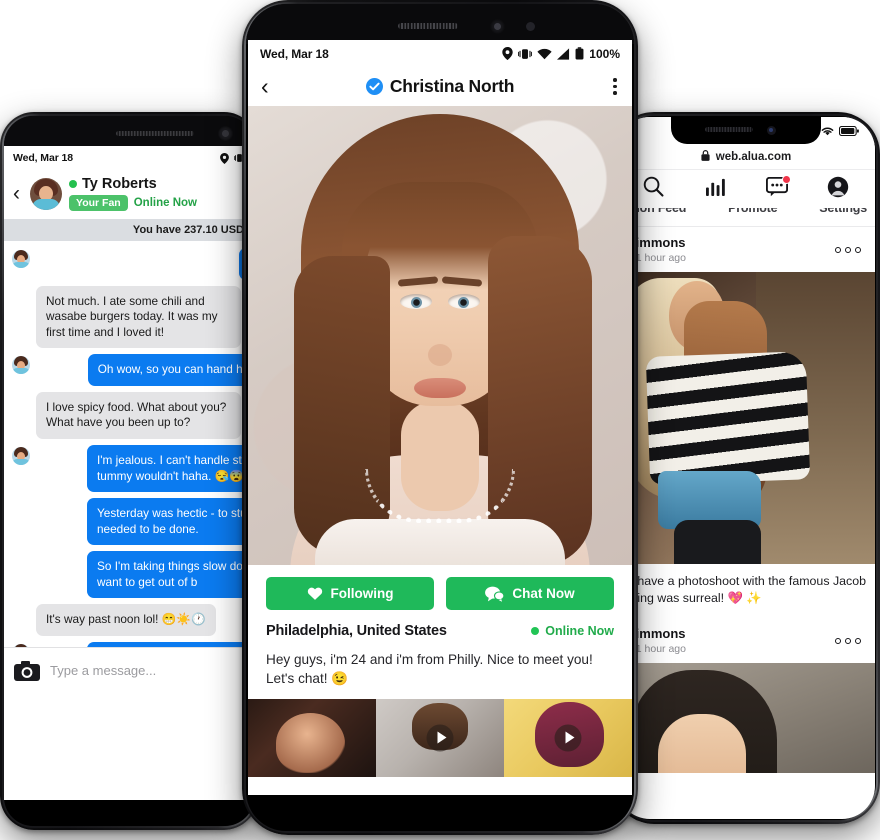 This screenshot has width=880, height=840. Describe the element at coordinates (126, 620) in the screenshot. I see `message-bubble-incoming: It's way past noon lol! 😁☀️🕐` at that location.